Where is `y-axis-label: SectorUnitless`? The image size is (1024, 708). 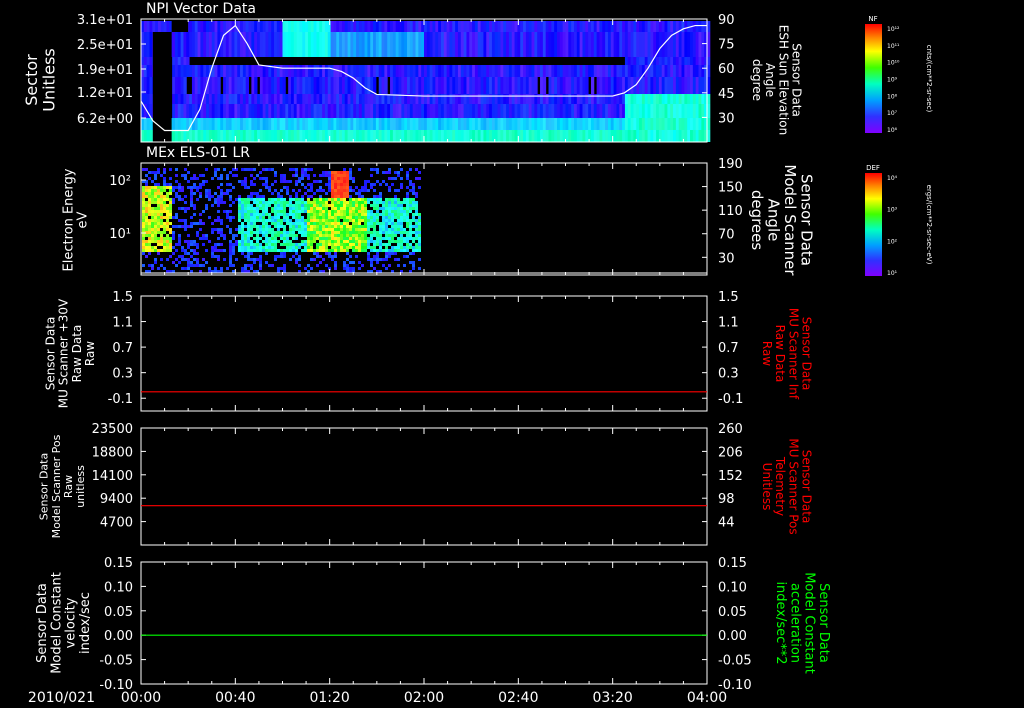 y-axis-label: SectorUnitless is located at coordinates (40, 80).